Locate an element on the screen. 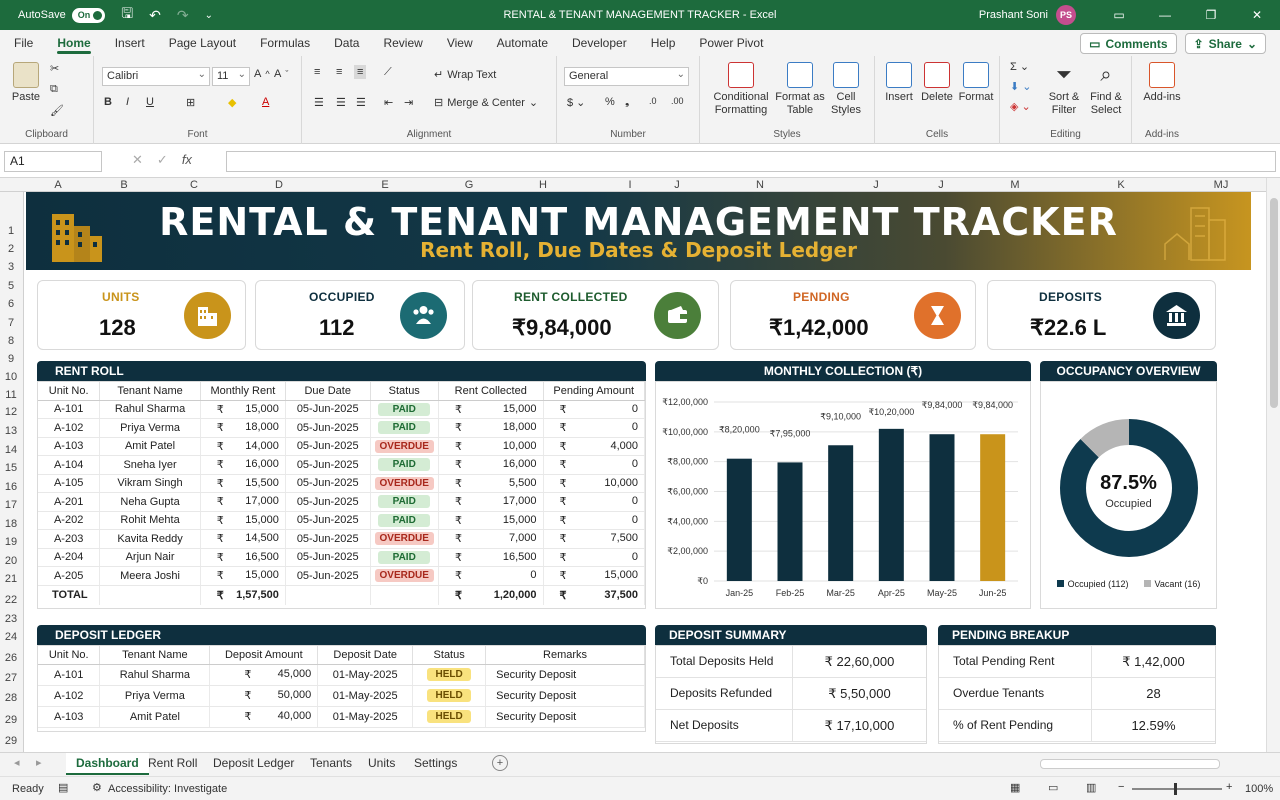  copy-icon: ⧉ is located at coordinates (54, 89).